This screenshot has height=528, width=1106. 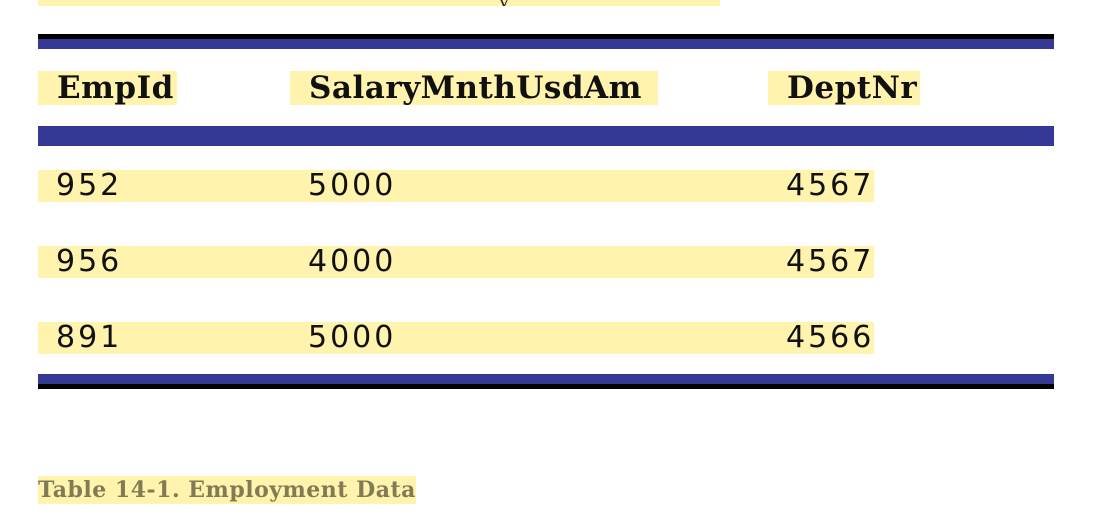 What do you see at coordinates (474, 88) in the screenshot?
I see `column-header-salary: SalaryMnthUsdAm` at bounding box center [474, 88].